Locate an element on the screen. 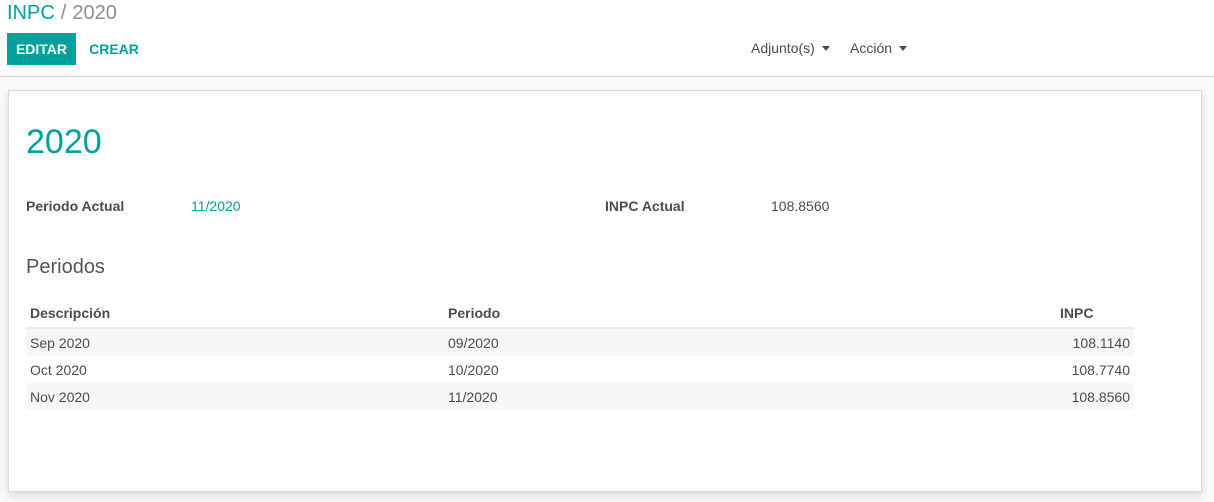 The width and height of the screenshot is (1214, 502). breadcrumb-current: 2020 is located at coordinates (94, 13).